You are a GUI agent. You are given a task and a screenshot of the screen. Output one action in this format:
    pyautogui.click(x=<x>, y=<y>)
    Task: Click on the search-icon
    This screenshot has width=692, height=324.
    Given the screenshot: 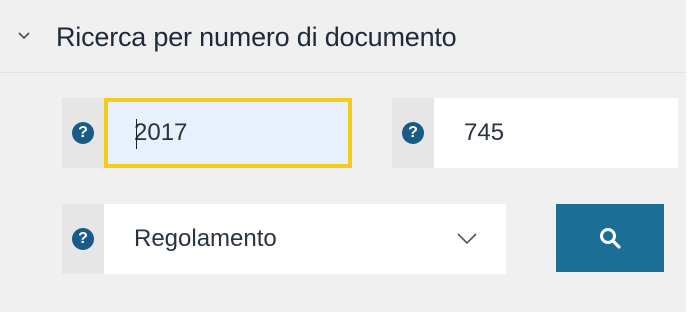 What is the action you would take?
    pyautogui.click(x=610, y=238)
    